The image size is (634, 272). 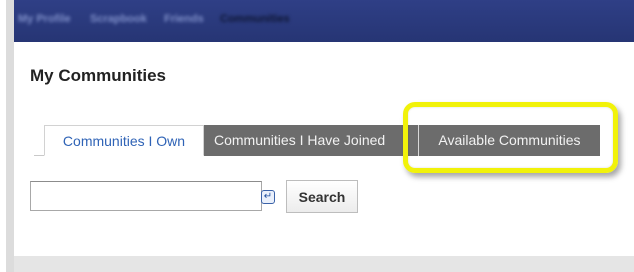 I want to click on left-border, so click(x=10, y=136).